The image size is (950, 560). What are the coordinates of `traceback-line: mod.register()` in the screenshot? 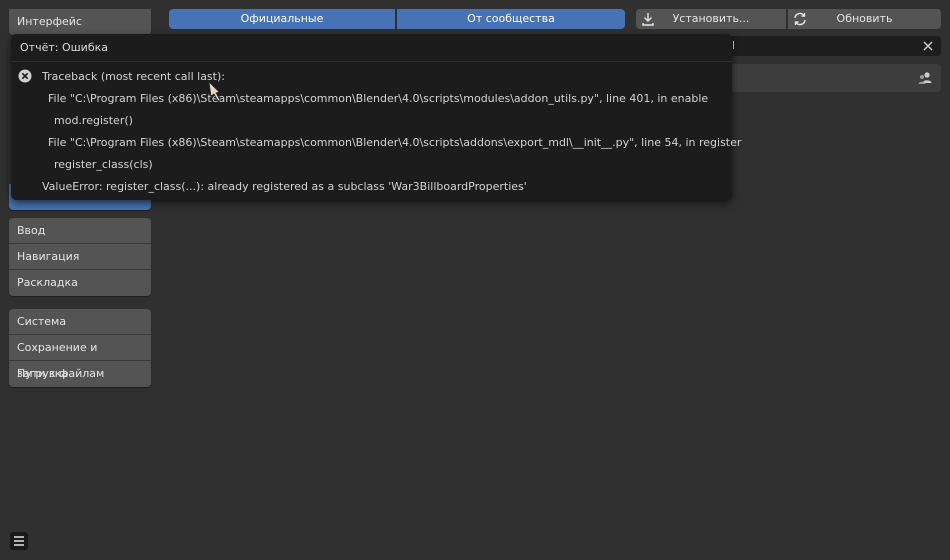 It's located at (93, 120).